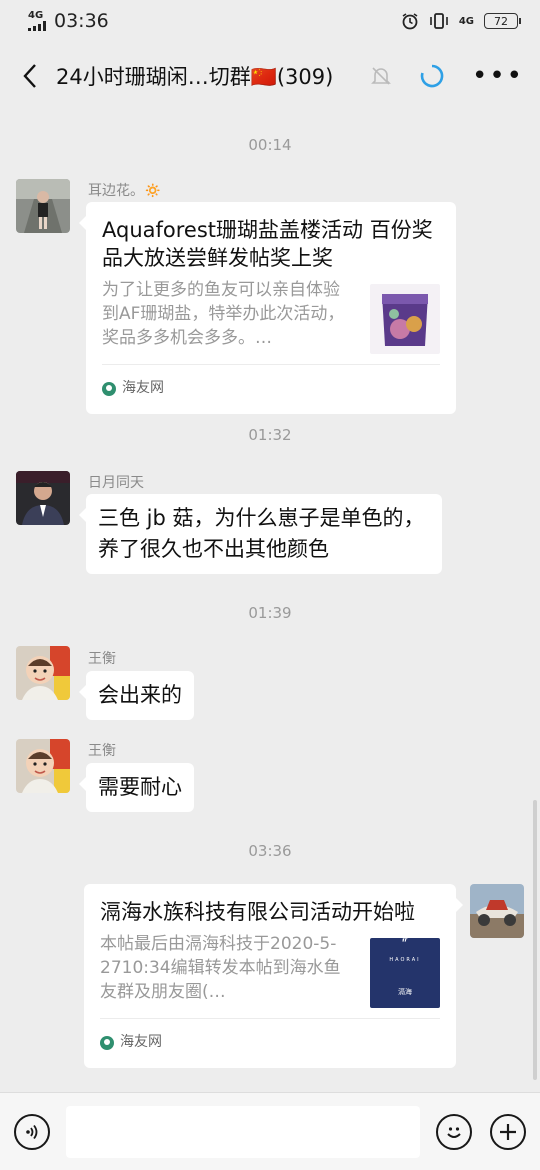 Image resolution: width=540 pixels, height=1170 pixels. What do you see at coordinates (243, 1131) in the screenshot?
I see `message-input` at bounding box center [243, 1131].